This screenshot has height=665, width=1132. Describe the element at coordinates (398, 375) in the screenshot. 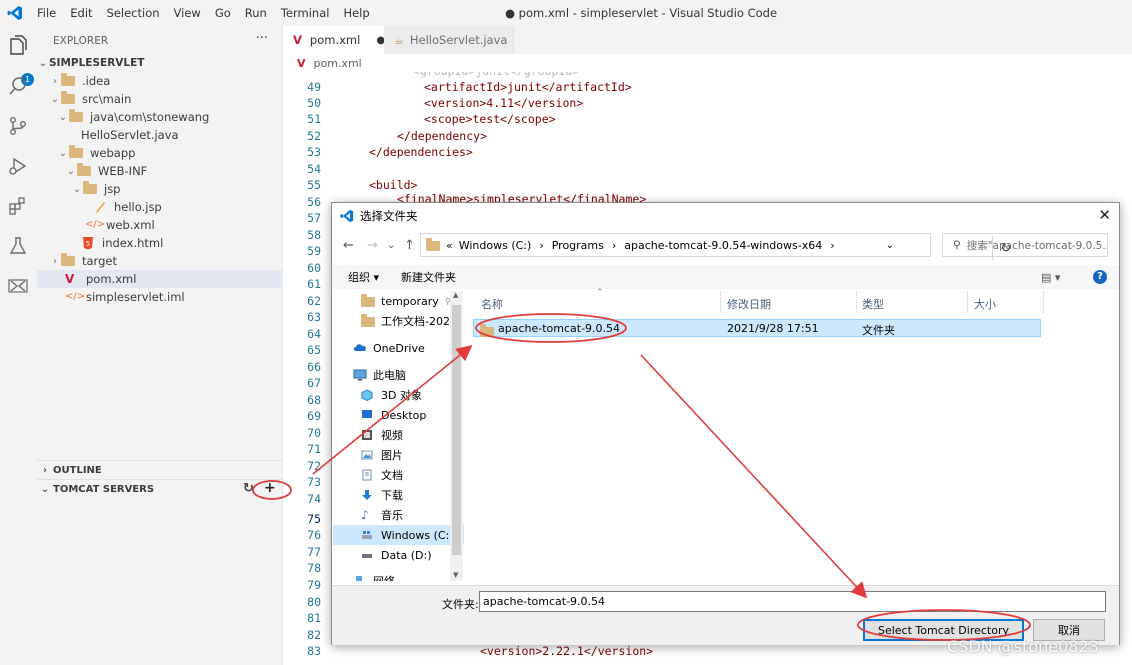

I see `nav-item-this-pc: 此电脑` at that location.